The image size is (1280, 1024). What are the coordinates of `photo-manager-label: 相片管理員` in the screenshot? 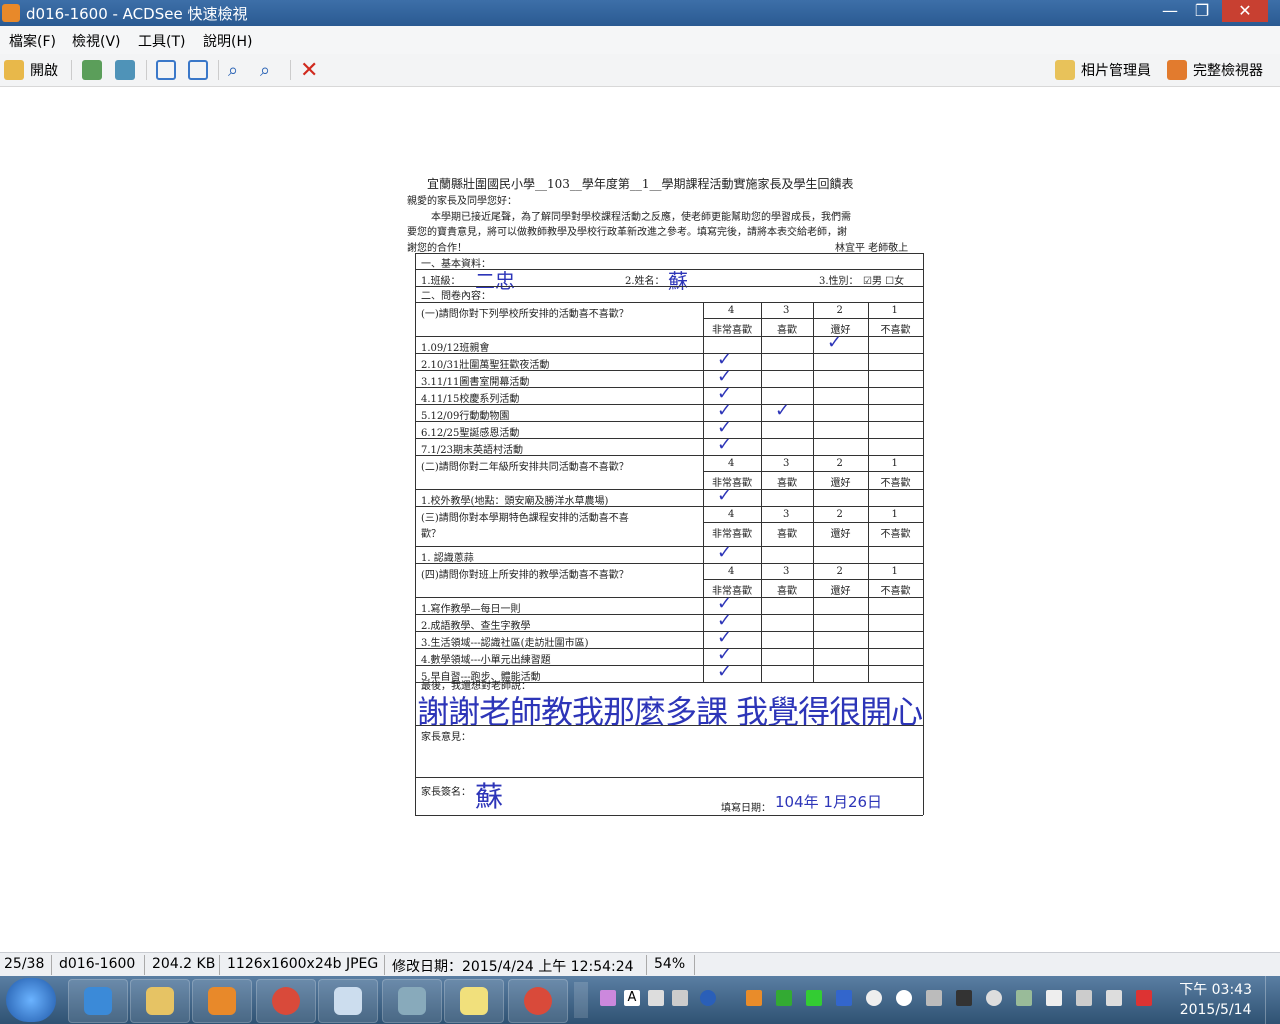 It's located at (1116, 71).